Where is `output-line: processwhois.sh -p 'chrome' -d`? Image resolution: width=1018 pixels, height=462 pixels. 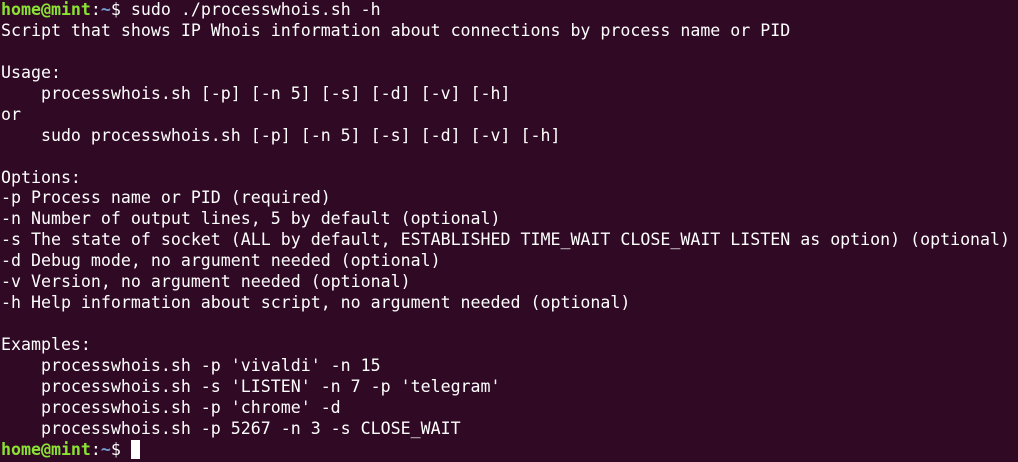 output-line: processwhois.sh -p 'chrome' -d is located at coordinates (171, 407).